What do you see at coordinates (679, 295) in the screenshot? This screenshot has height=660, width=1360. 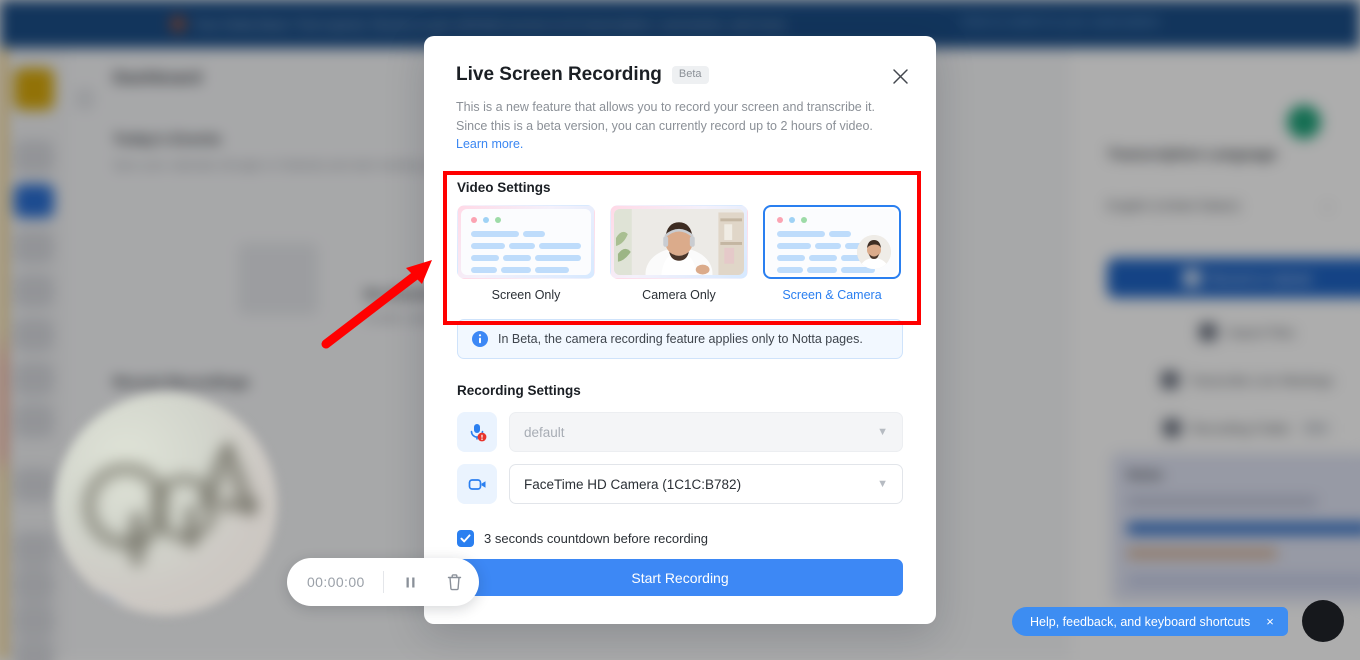 I see `video-option-label: Camera Only` at bounding box center [679, 295].